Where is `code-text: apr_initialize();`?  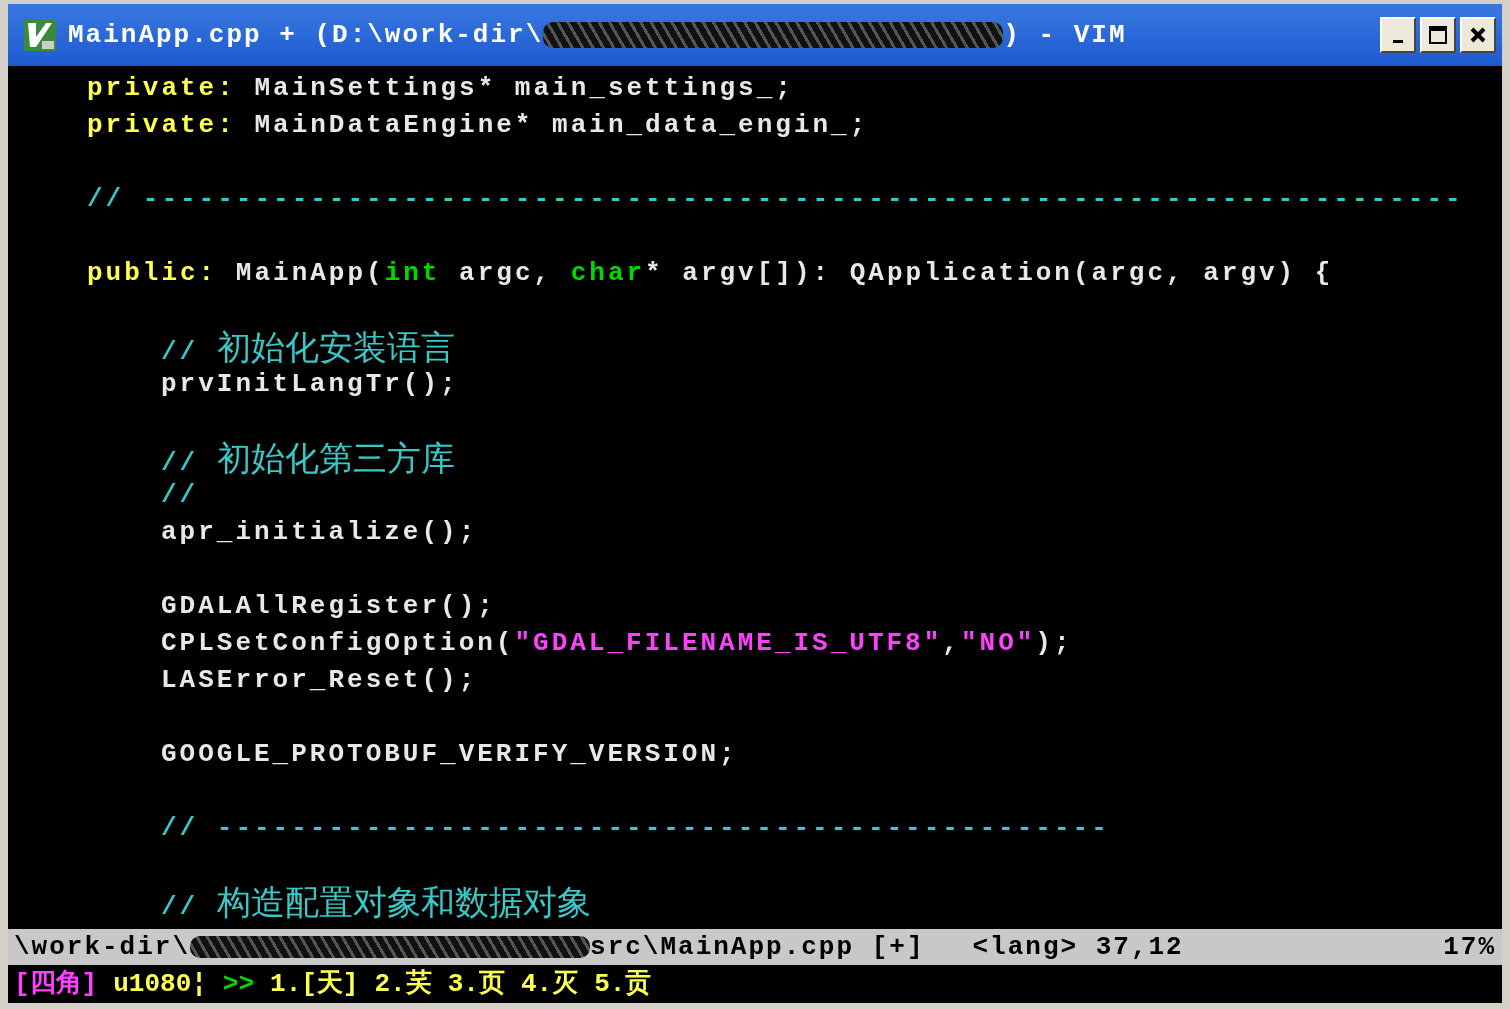 code-text: apr_initialize(); is located at coordinates (319, 532).